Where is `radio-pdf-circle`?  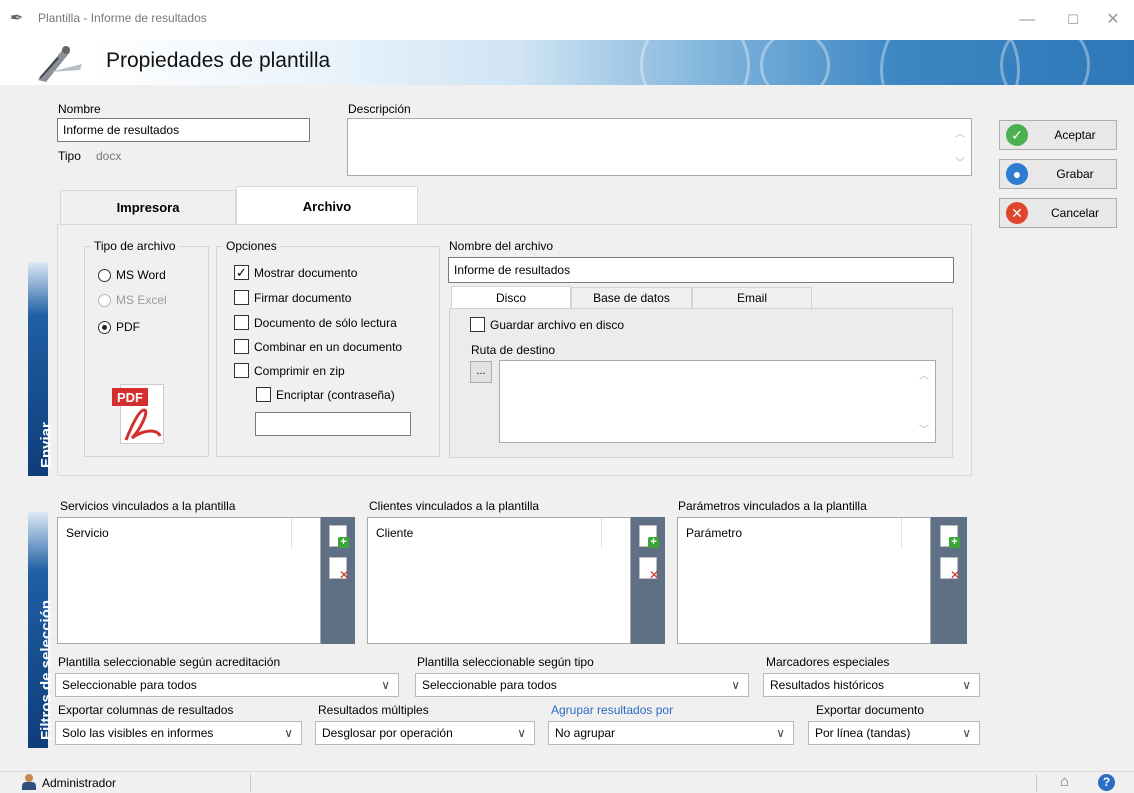 radio-pdf-circle is located at coordinates (104, 327).